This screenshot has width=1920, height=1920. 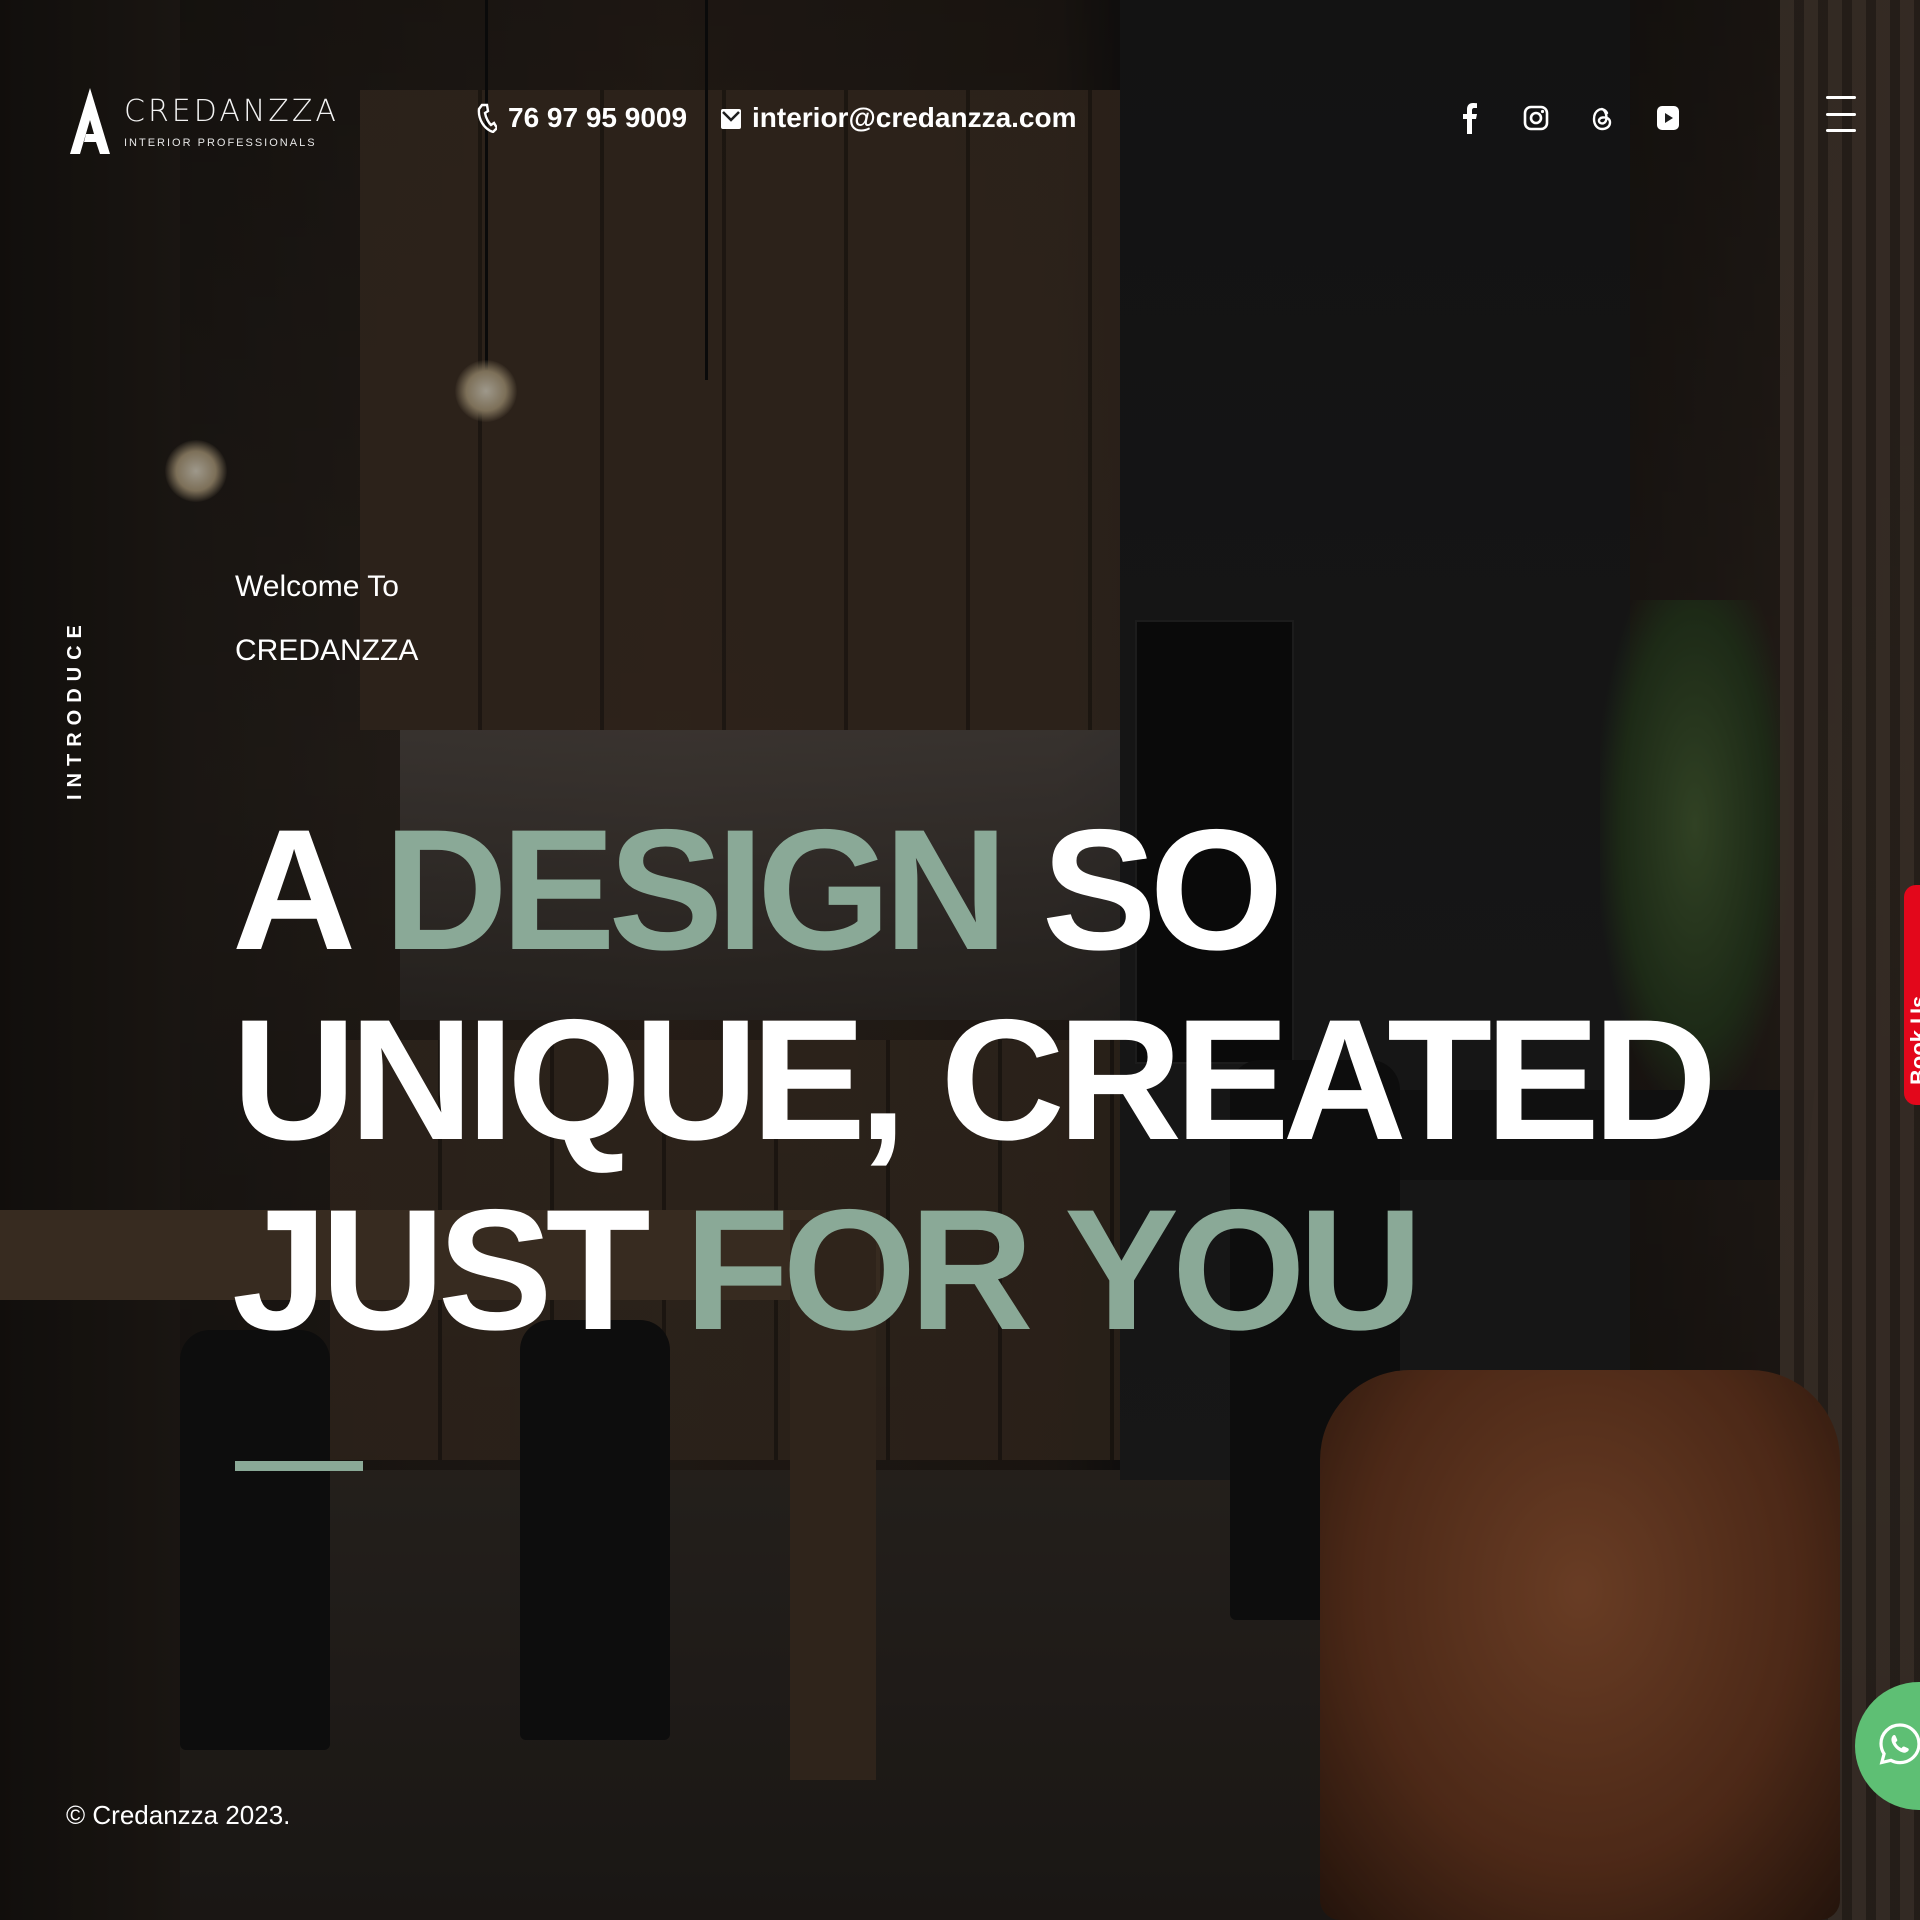 I want to click on social-links, so click(x=1569, y=118).